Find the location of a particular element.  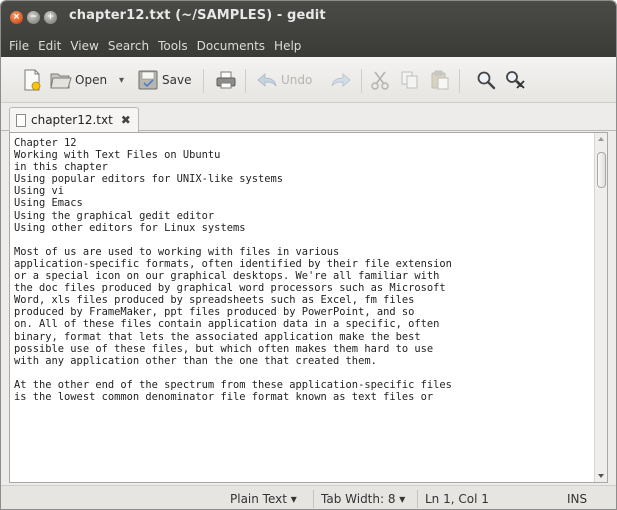

undo-icon is located at coordinates (267, 80).